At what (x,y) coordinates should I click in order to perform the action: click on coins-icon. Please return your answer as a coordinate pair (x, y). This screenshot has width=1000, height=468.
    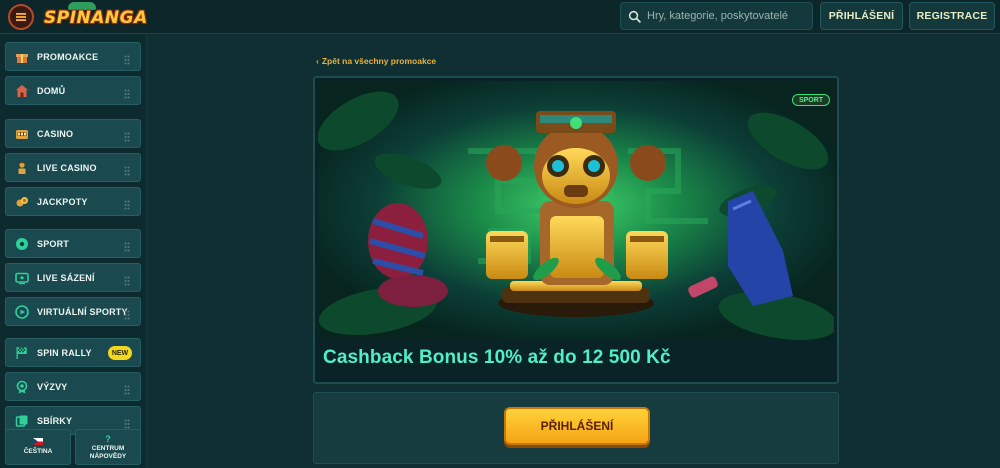
    Looking at the image, I should click on (22, 202).